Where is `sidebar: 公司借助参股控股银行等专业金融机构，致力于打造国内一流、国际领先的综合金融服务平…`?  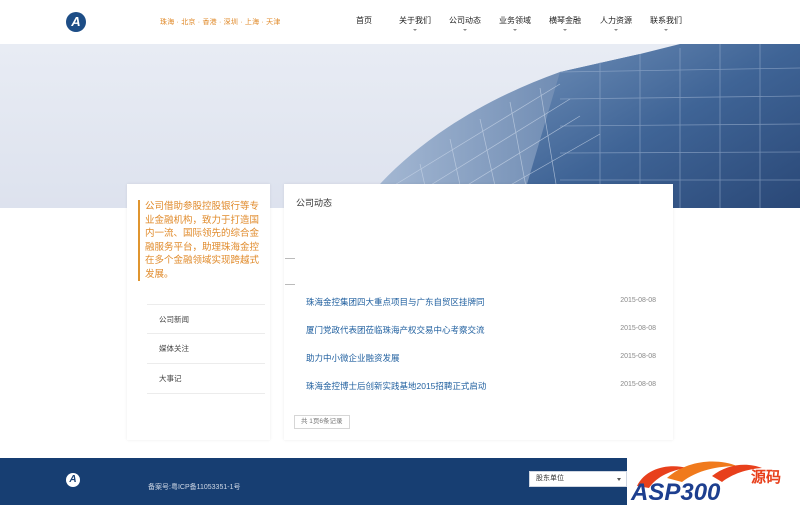 sidebar: 公司借助参股控股银行等专业金融机构，致力于打造国内一流、国际领先的综合金融服务平… is located at coordinates (198, 312).